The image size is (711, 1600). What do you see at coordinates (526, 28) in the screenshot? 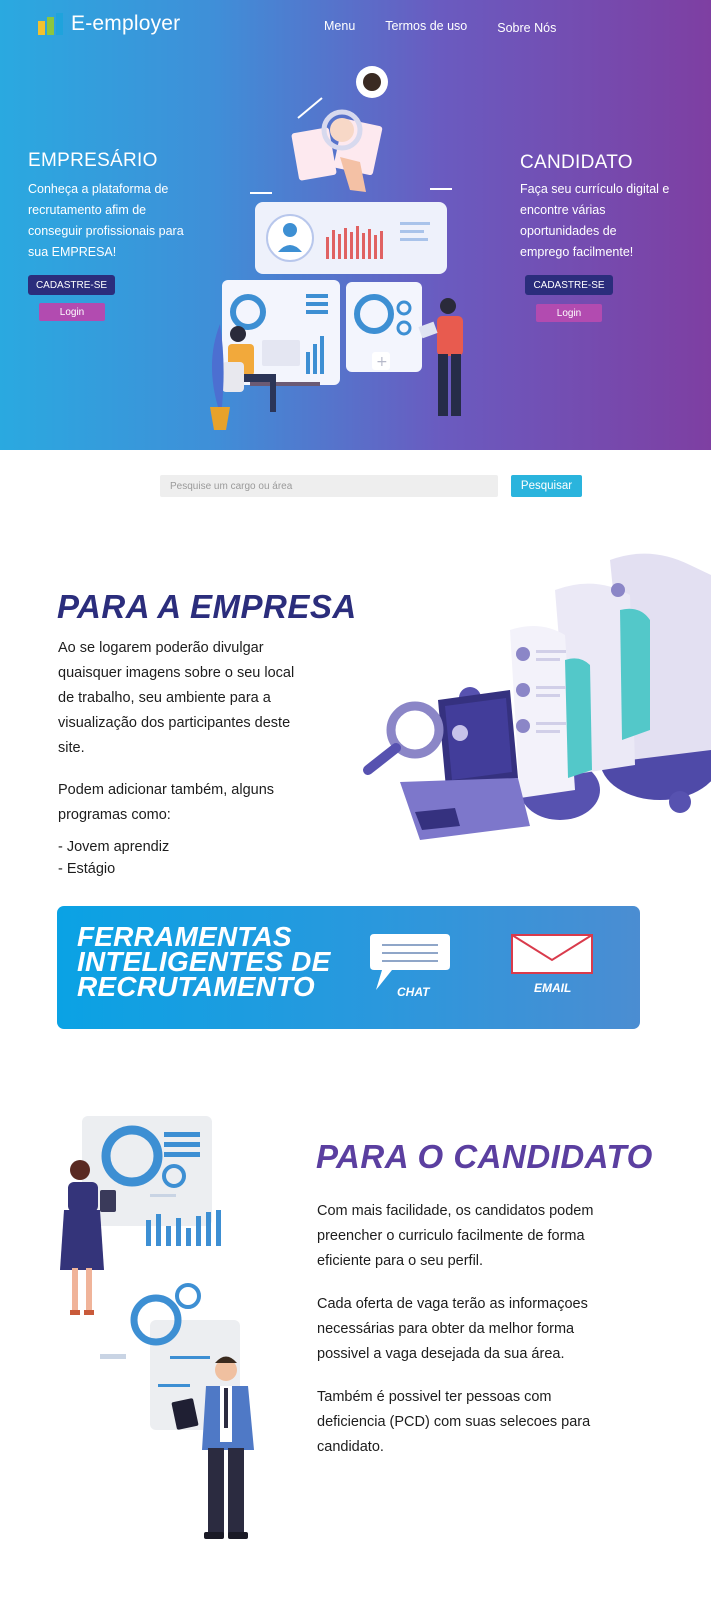
I see `nav-sobre-nos: Sobre Nós` at bounding box center [526, 28].